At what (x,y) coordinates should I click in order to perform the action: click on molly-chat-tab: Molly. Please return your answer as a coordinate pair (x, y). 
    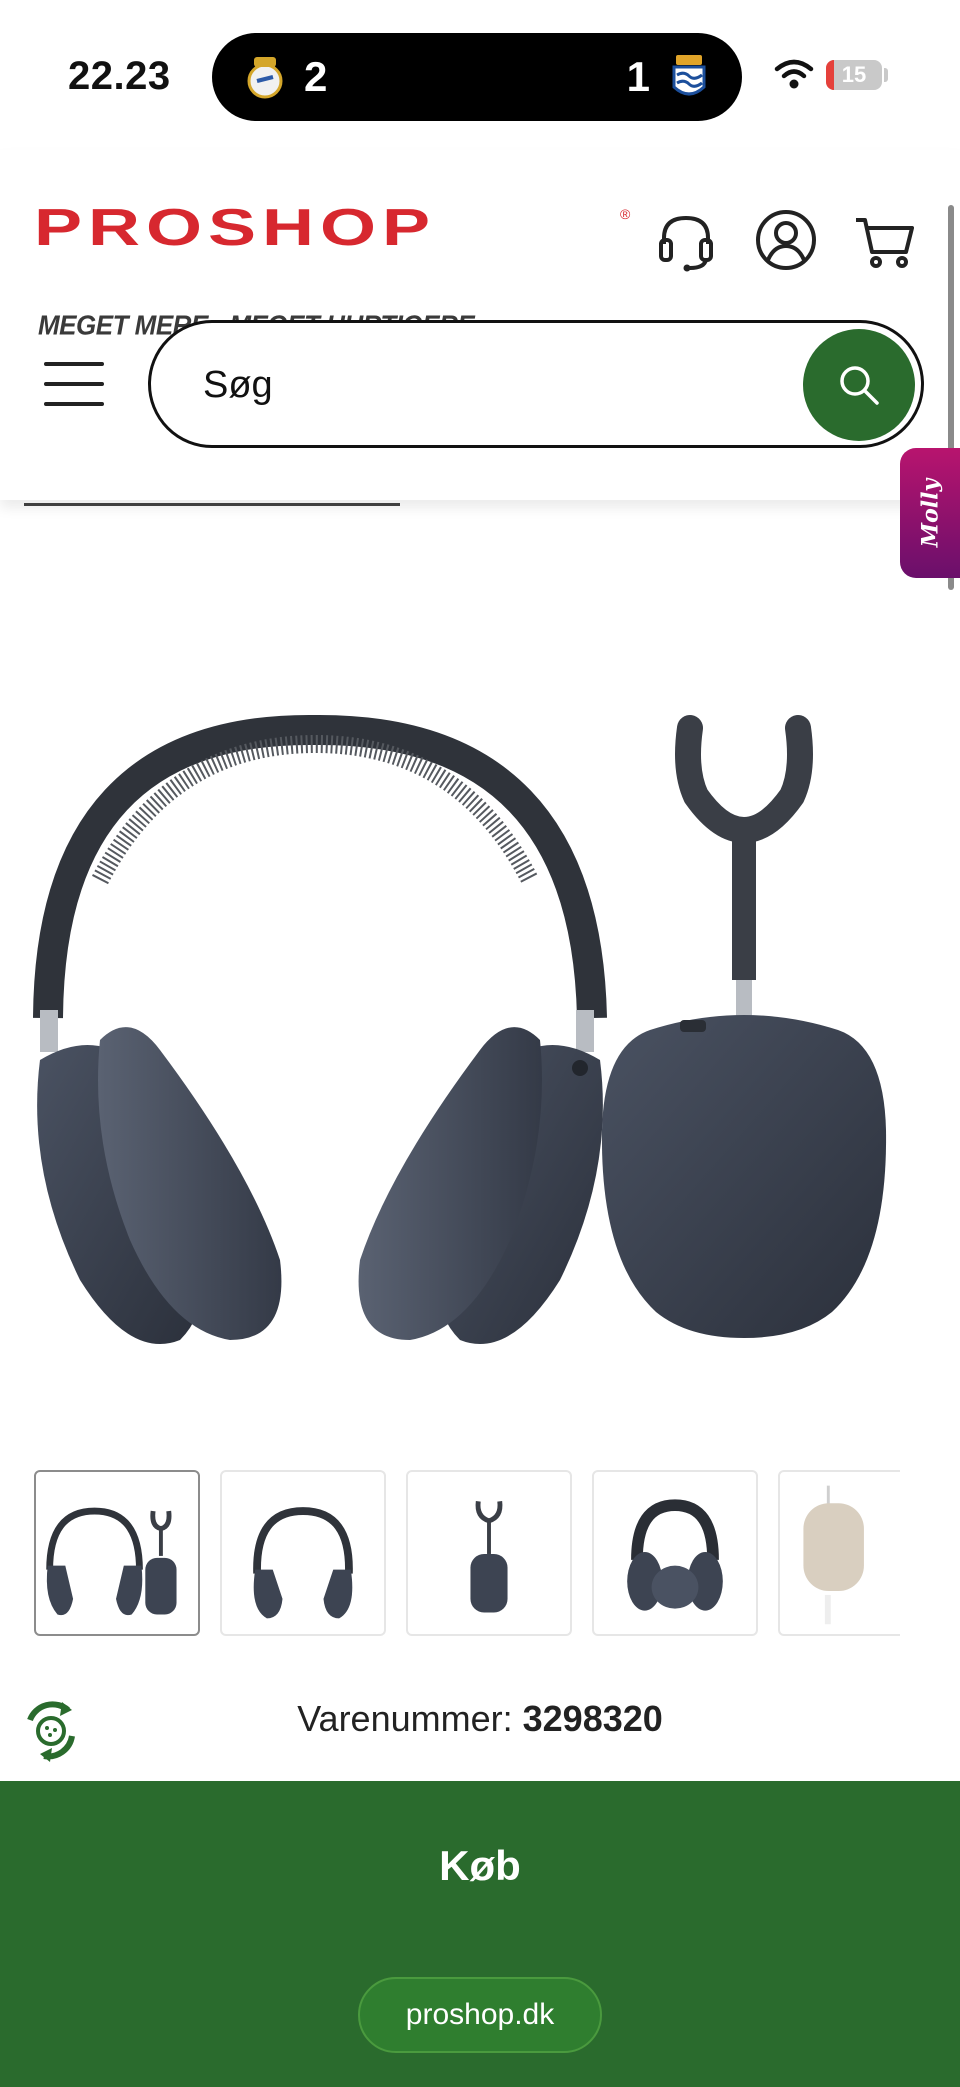
    Looking at the image, I should click on (930, 513).